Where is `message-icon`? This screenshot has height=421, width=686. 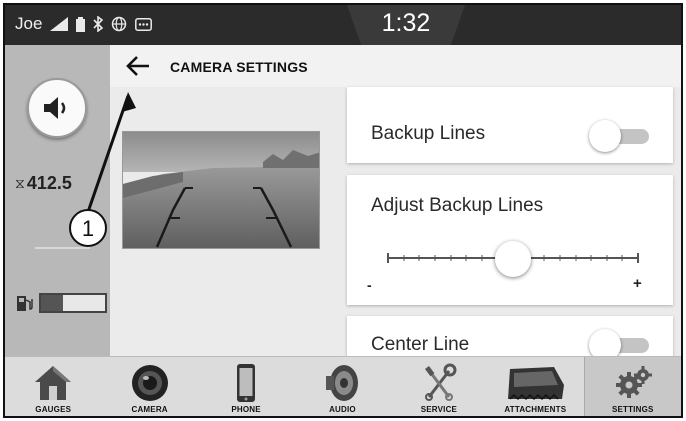
message-icon is located at coordinates (144, 24).